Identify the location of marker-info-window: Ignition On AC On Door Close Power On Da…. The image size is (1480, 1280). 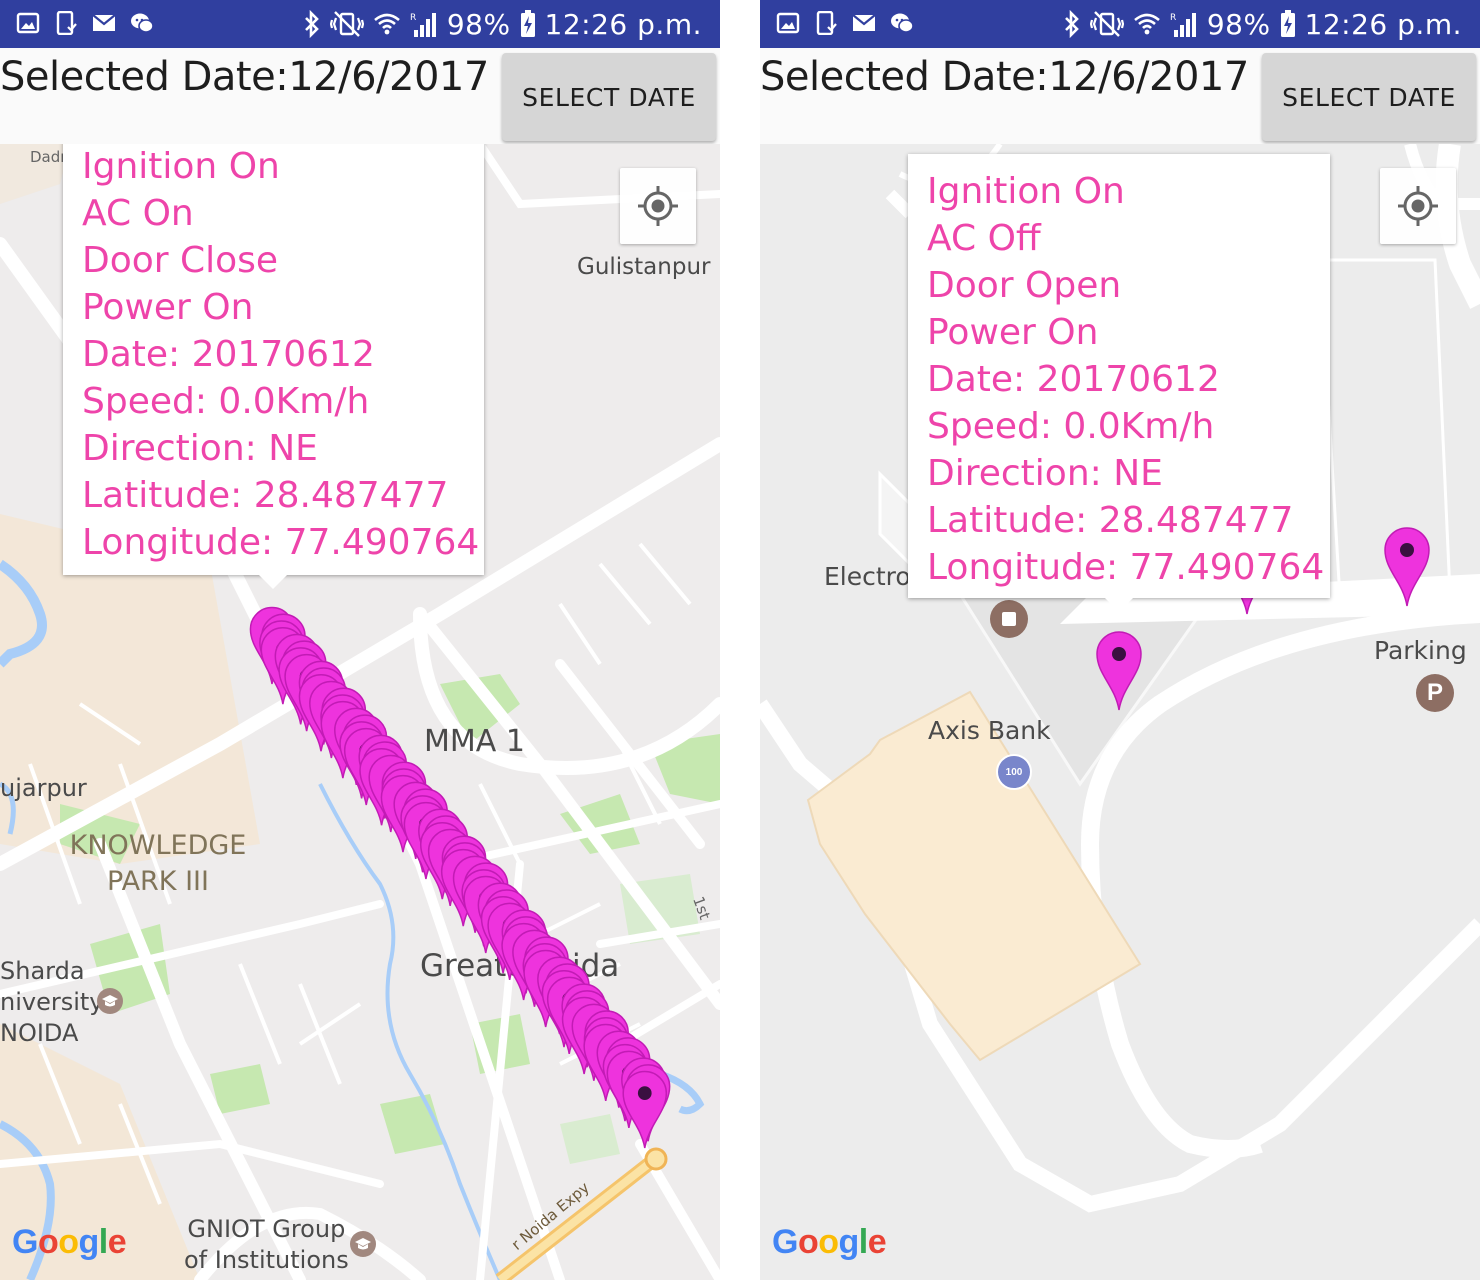
(273, 366).